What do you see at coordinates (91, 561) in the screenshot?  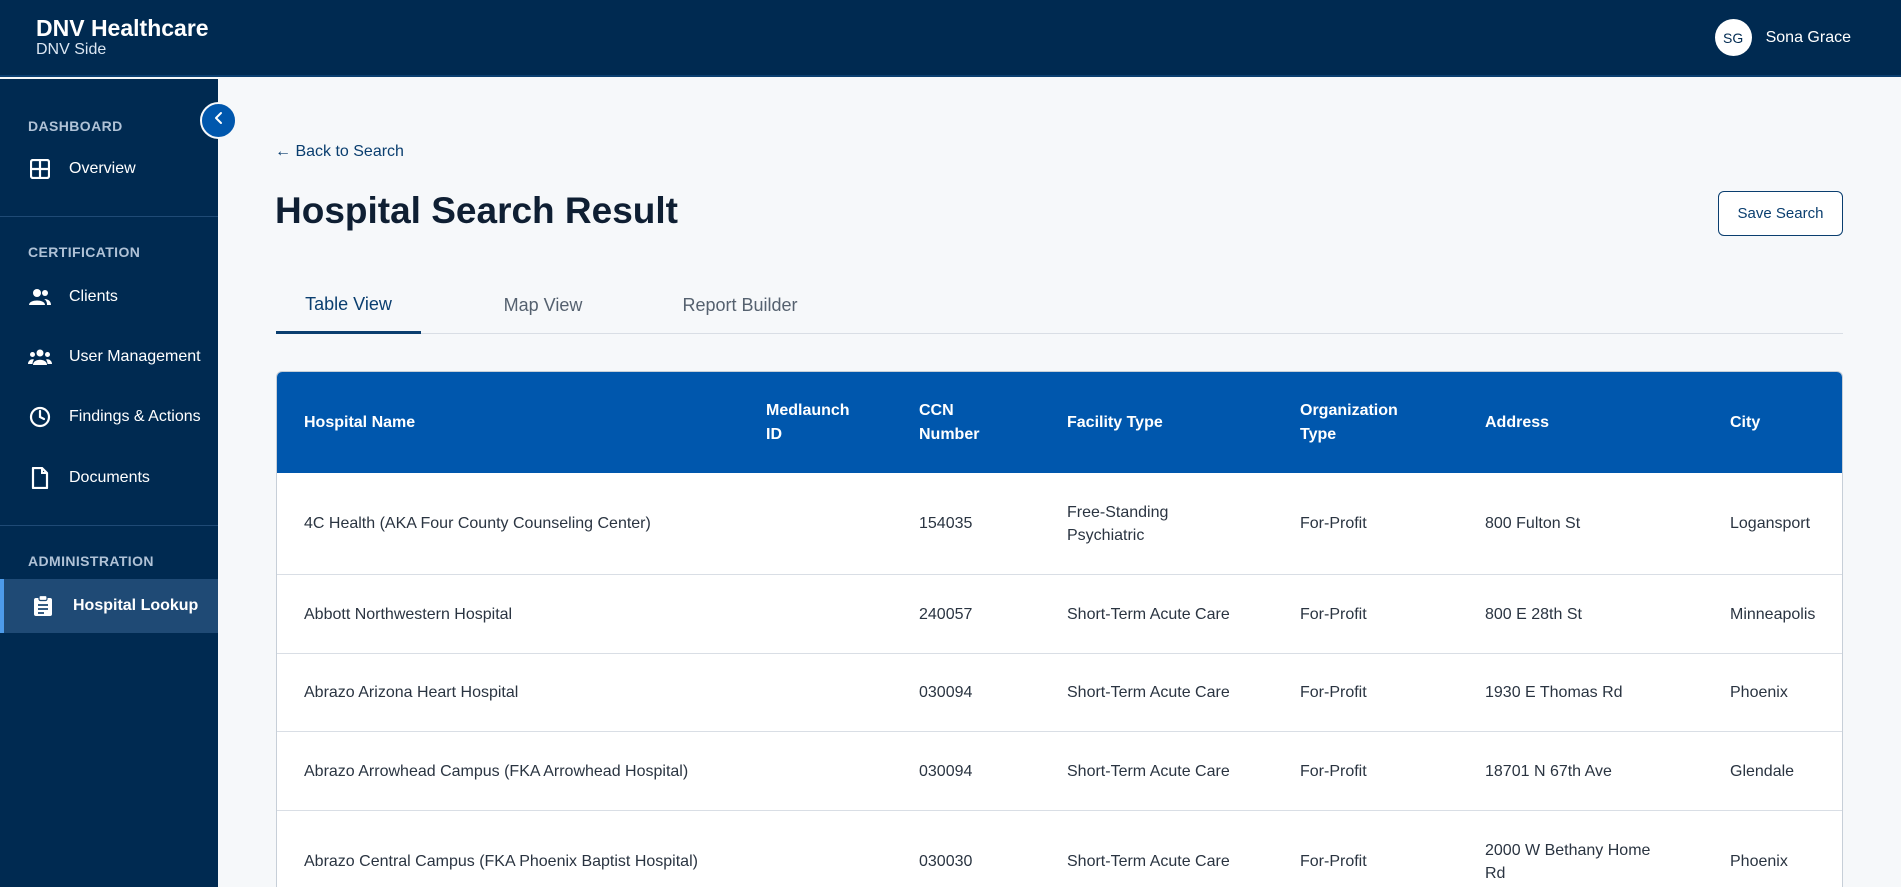 I see `sidebar-section-label: ADMINISTRATION` at bounding box center [91, 561].